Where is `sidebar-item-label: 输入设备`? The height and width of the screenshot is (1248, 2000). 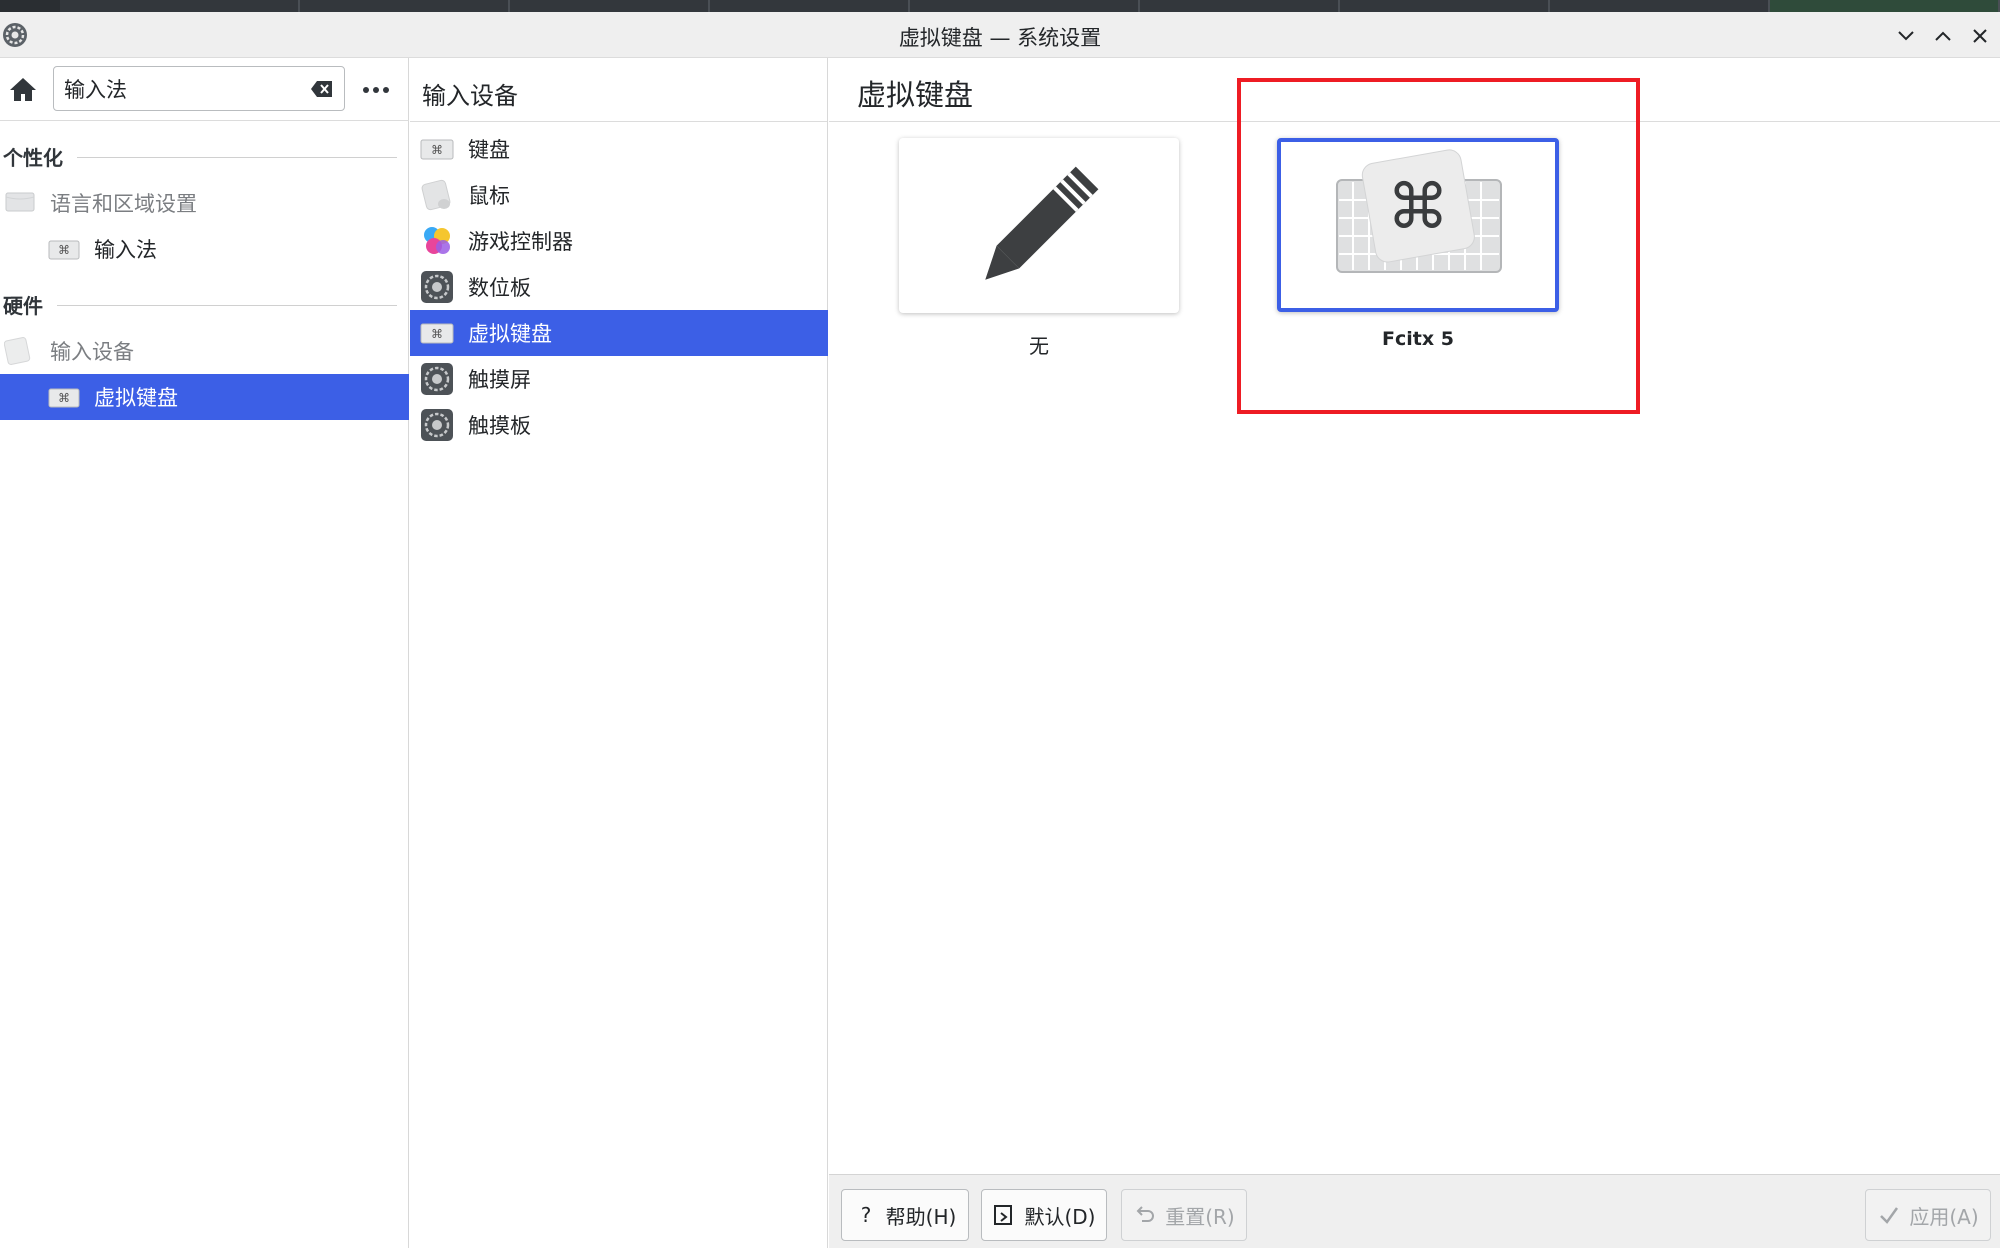
sidebar-item-label: 输入设备 is located at coordinates (92, 352).